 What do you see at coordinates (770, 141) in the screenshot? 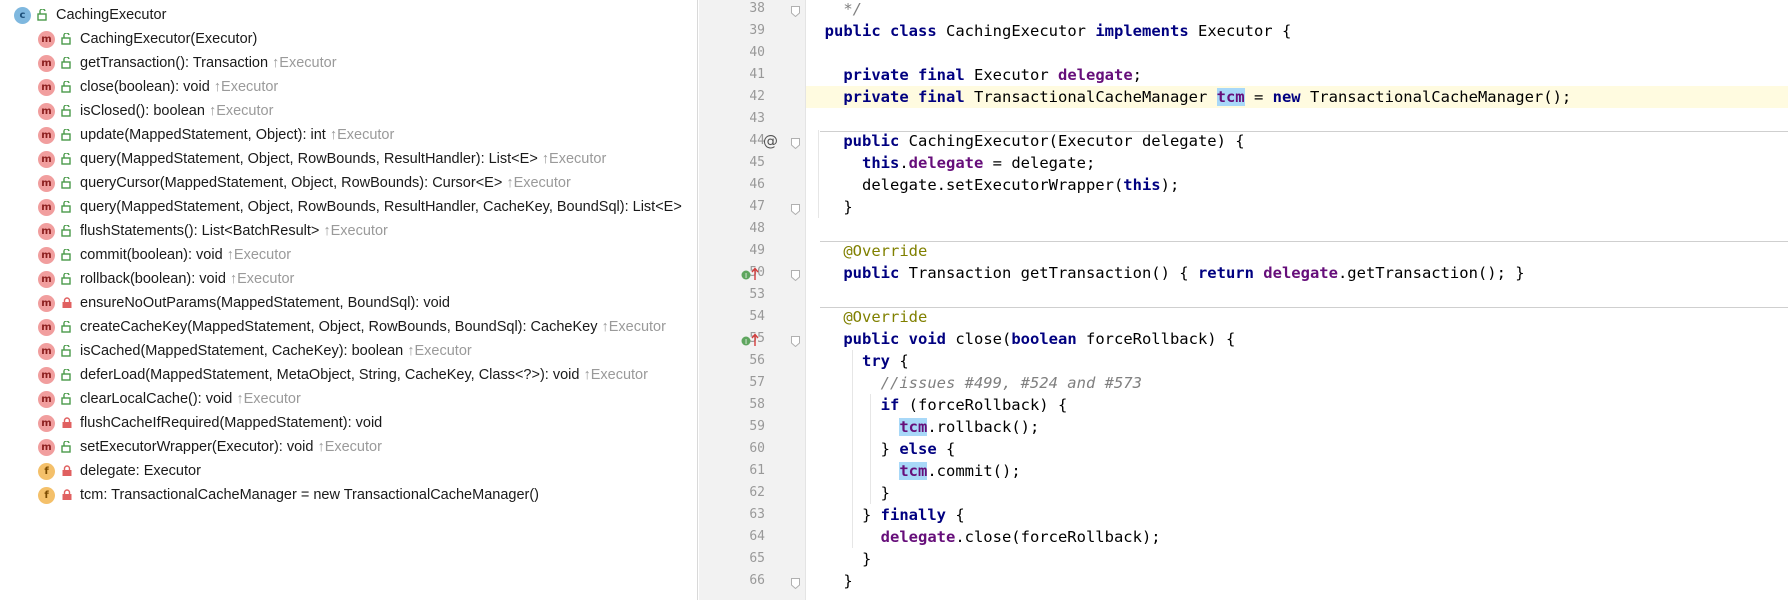
I see `annotation-marker-icon: @` at bounding box center [770, 141].